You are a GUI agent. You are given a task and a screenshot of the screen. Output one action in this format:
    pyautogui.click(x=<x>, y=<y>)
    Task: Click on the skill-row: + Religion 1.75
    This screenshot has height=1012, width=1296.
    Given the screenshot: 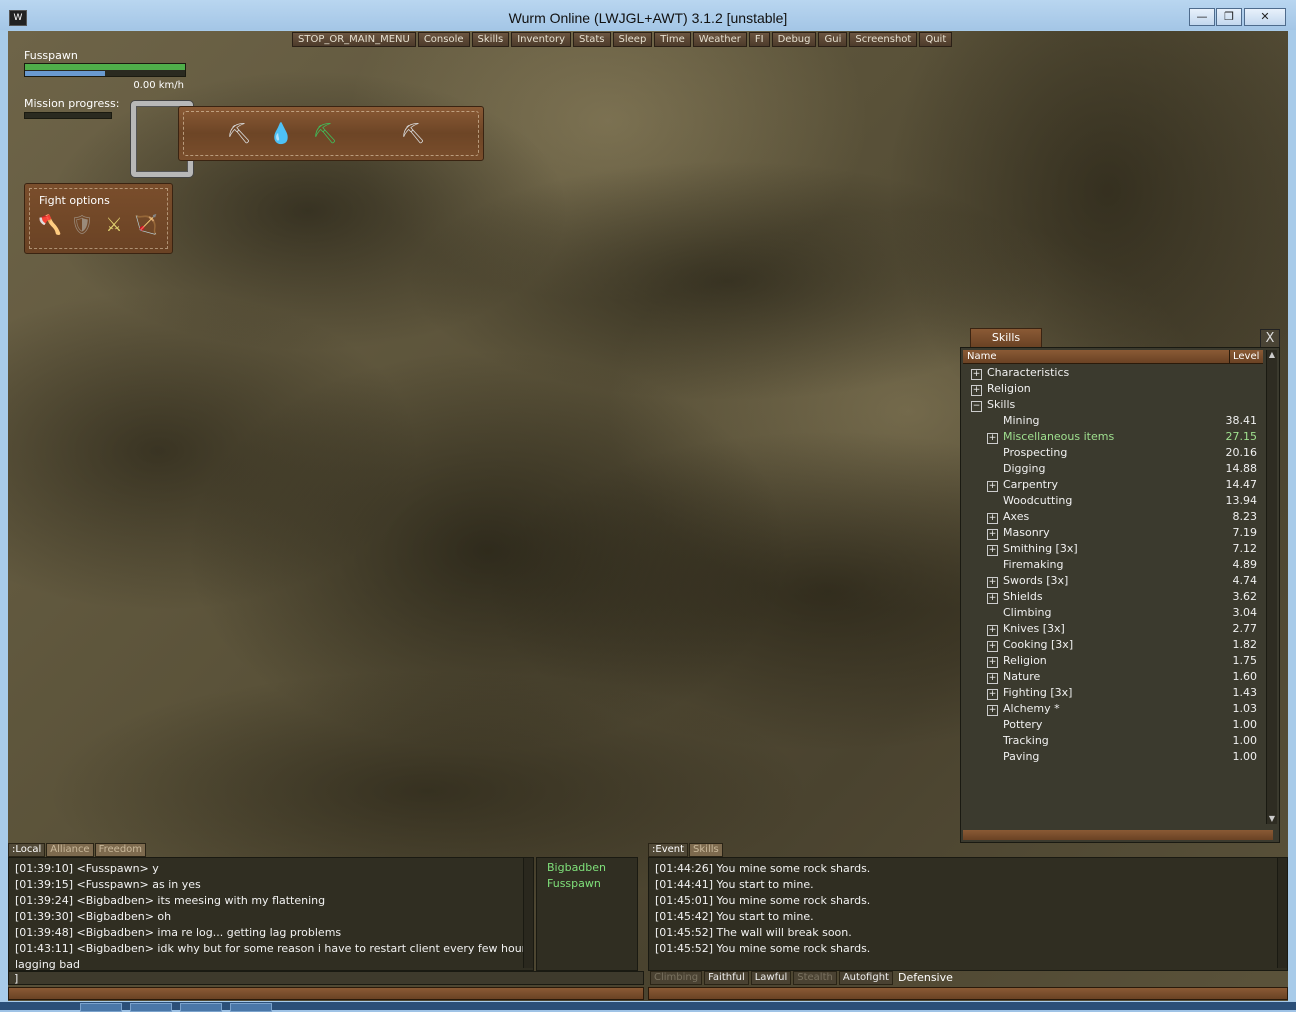 What is the action you would take?
    pyautogui.click(x=1115, y=661)
    